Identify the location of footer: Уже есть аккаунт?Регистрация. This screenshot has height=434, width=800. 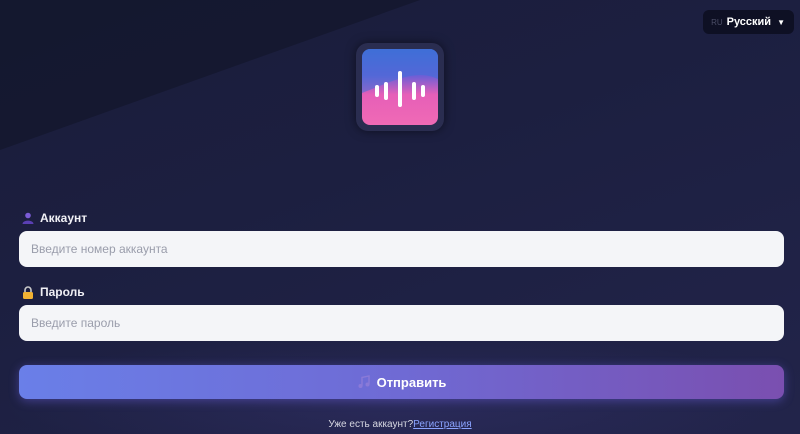
(400, 424).